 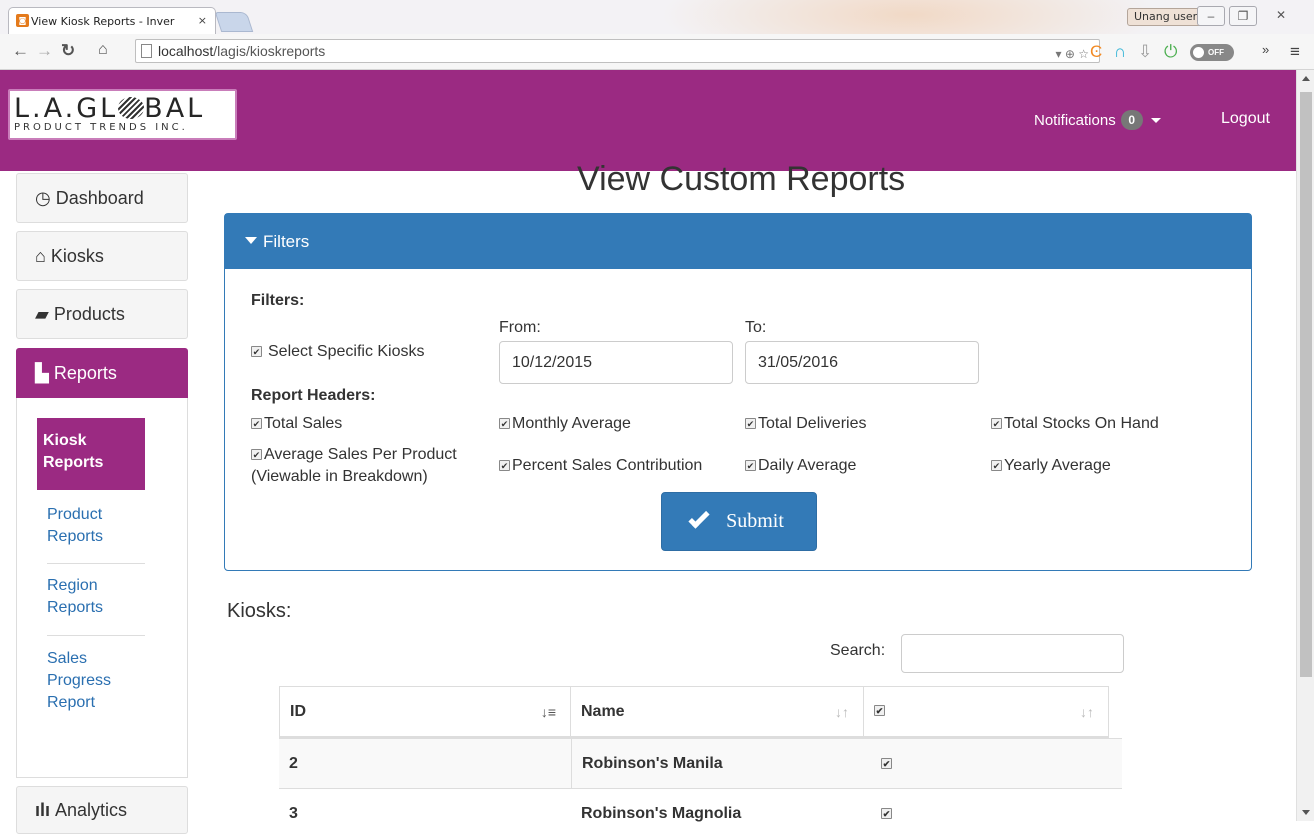 I want to click on filters-label: Filters:, so click(x=278, y=300).